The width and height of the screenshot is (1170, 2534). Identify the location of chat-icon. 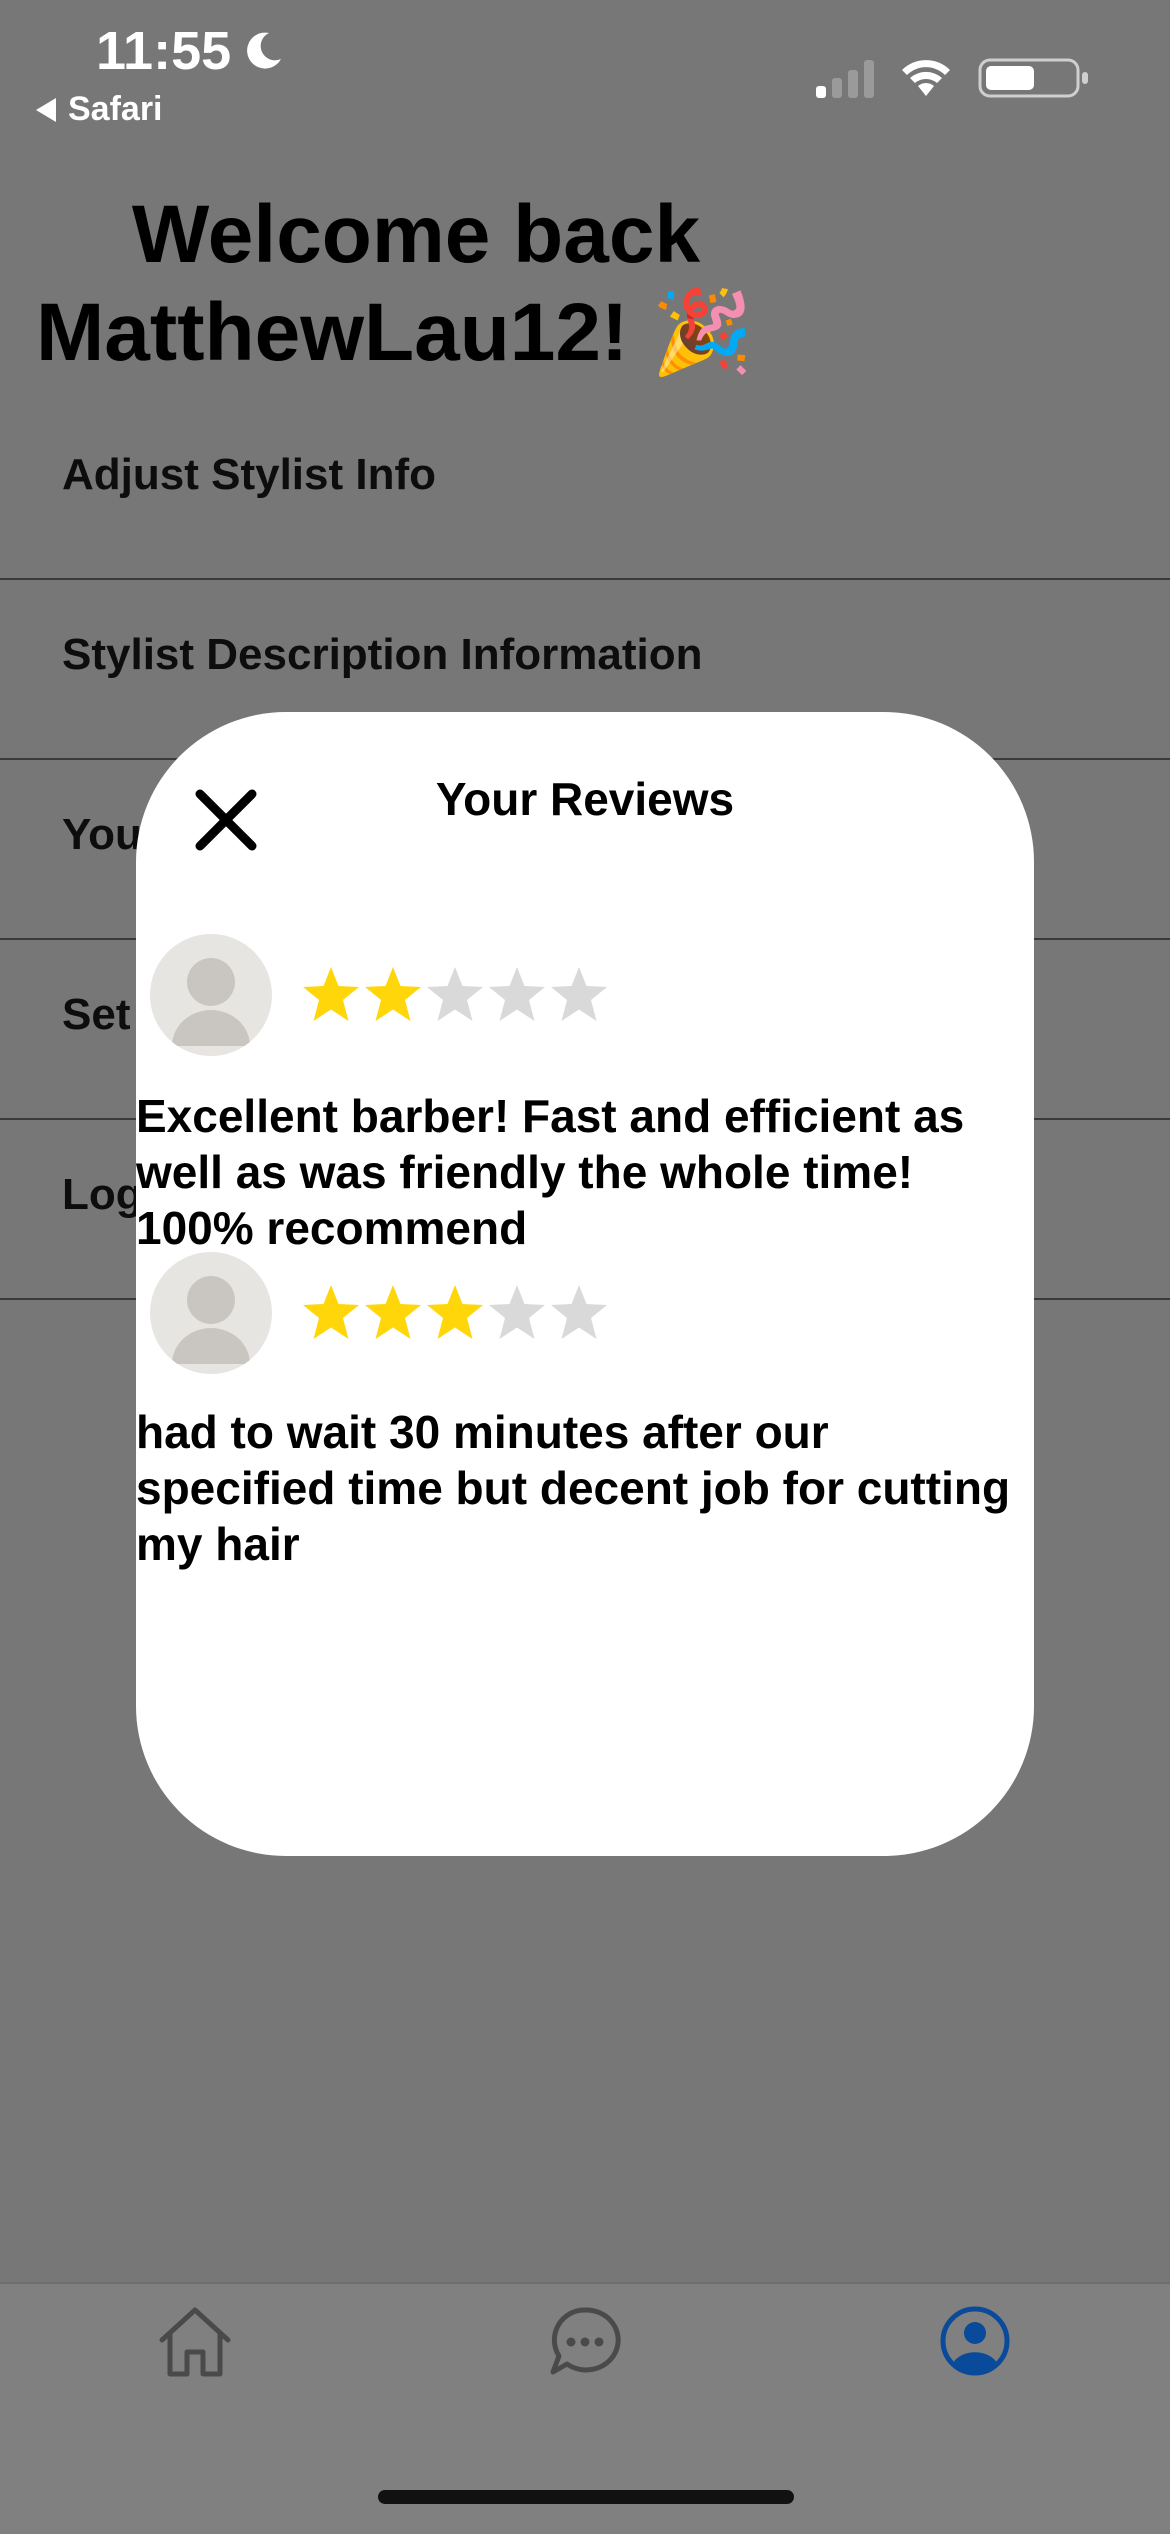
(585, 2341).